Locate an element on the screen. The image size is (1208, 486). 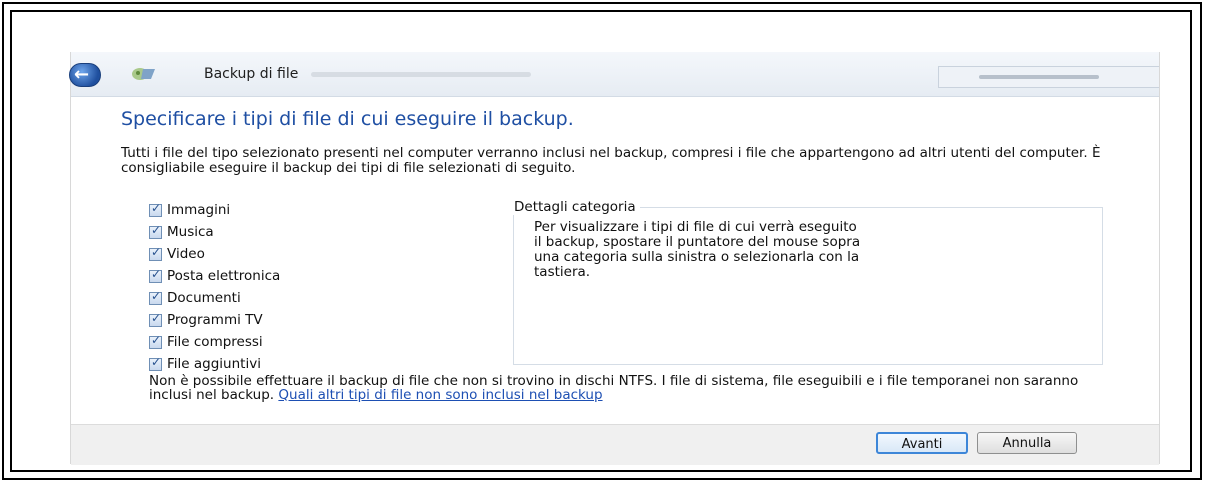
checkbox-label: Musica is located at coordinates (190, 232).